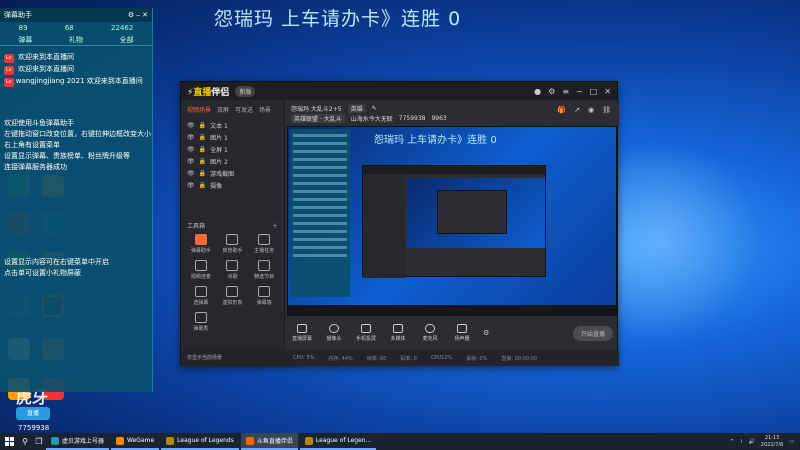 This screenshot has width=800, height=450. Describe the element at coordinates (233, 244) in the screenshot. I see `tool-room-admin: 房管助手` at that location.